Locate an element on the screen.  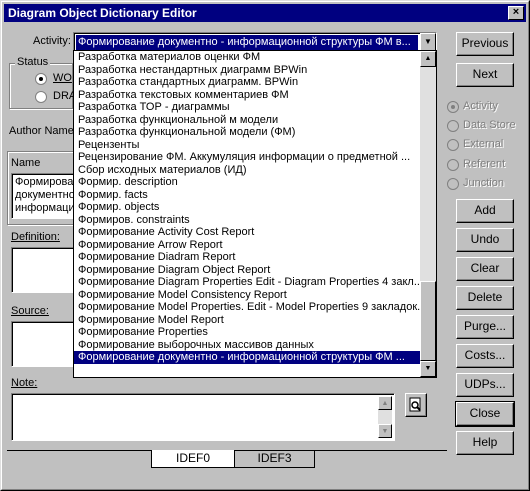
type-junction-radio is located at coordinates (453, 184).